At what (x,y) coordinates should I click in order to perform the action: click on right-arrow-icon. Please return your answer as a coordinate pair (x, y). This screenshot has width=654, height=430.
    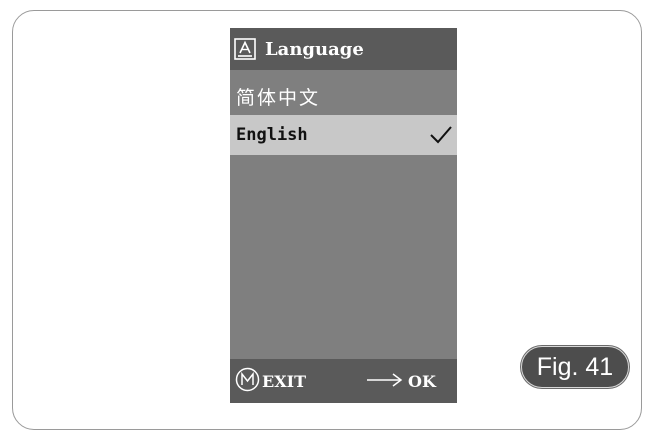
    Looking at the image, I should click on (385, 380).